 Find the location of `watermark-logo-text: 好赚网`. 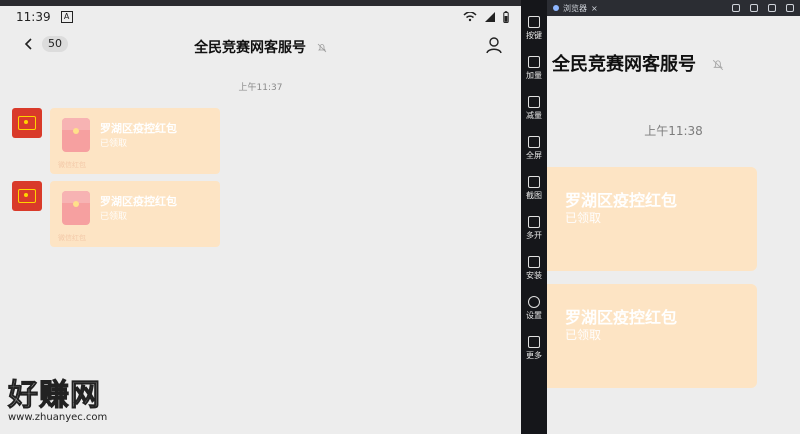

watermark-logo-text: 好赚网 is located at coordinates (54, 396).